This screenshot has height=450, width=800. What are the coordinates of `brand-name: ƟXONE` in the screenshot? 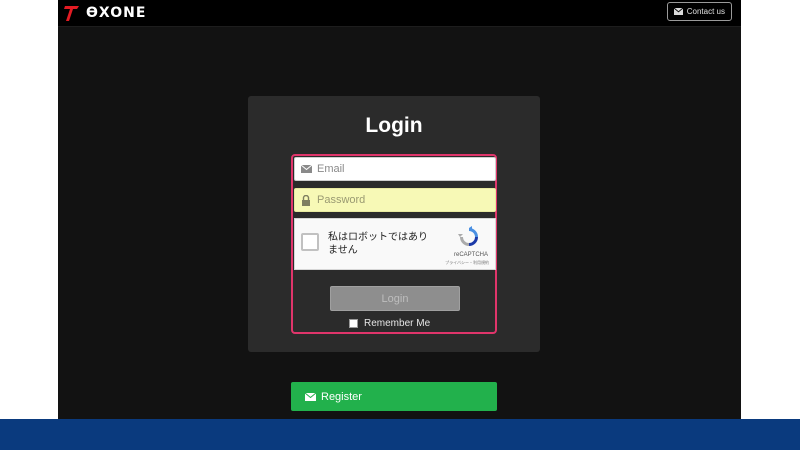 It's located at (116, 13).